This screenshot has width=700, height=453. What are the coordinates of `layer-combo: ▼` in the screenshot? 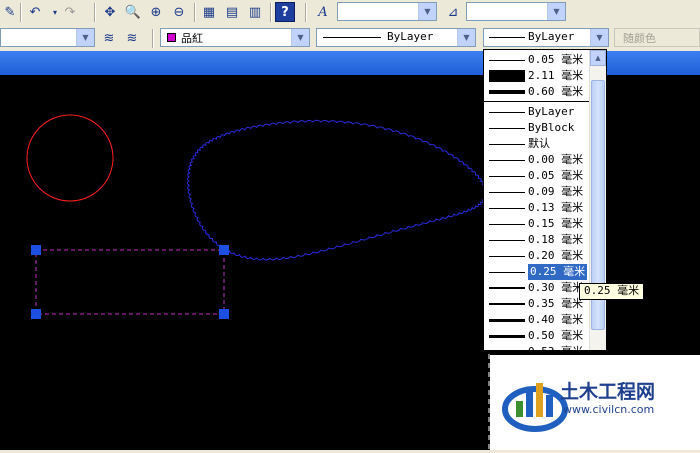 It's located at (47, 37).